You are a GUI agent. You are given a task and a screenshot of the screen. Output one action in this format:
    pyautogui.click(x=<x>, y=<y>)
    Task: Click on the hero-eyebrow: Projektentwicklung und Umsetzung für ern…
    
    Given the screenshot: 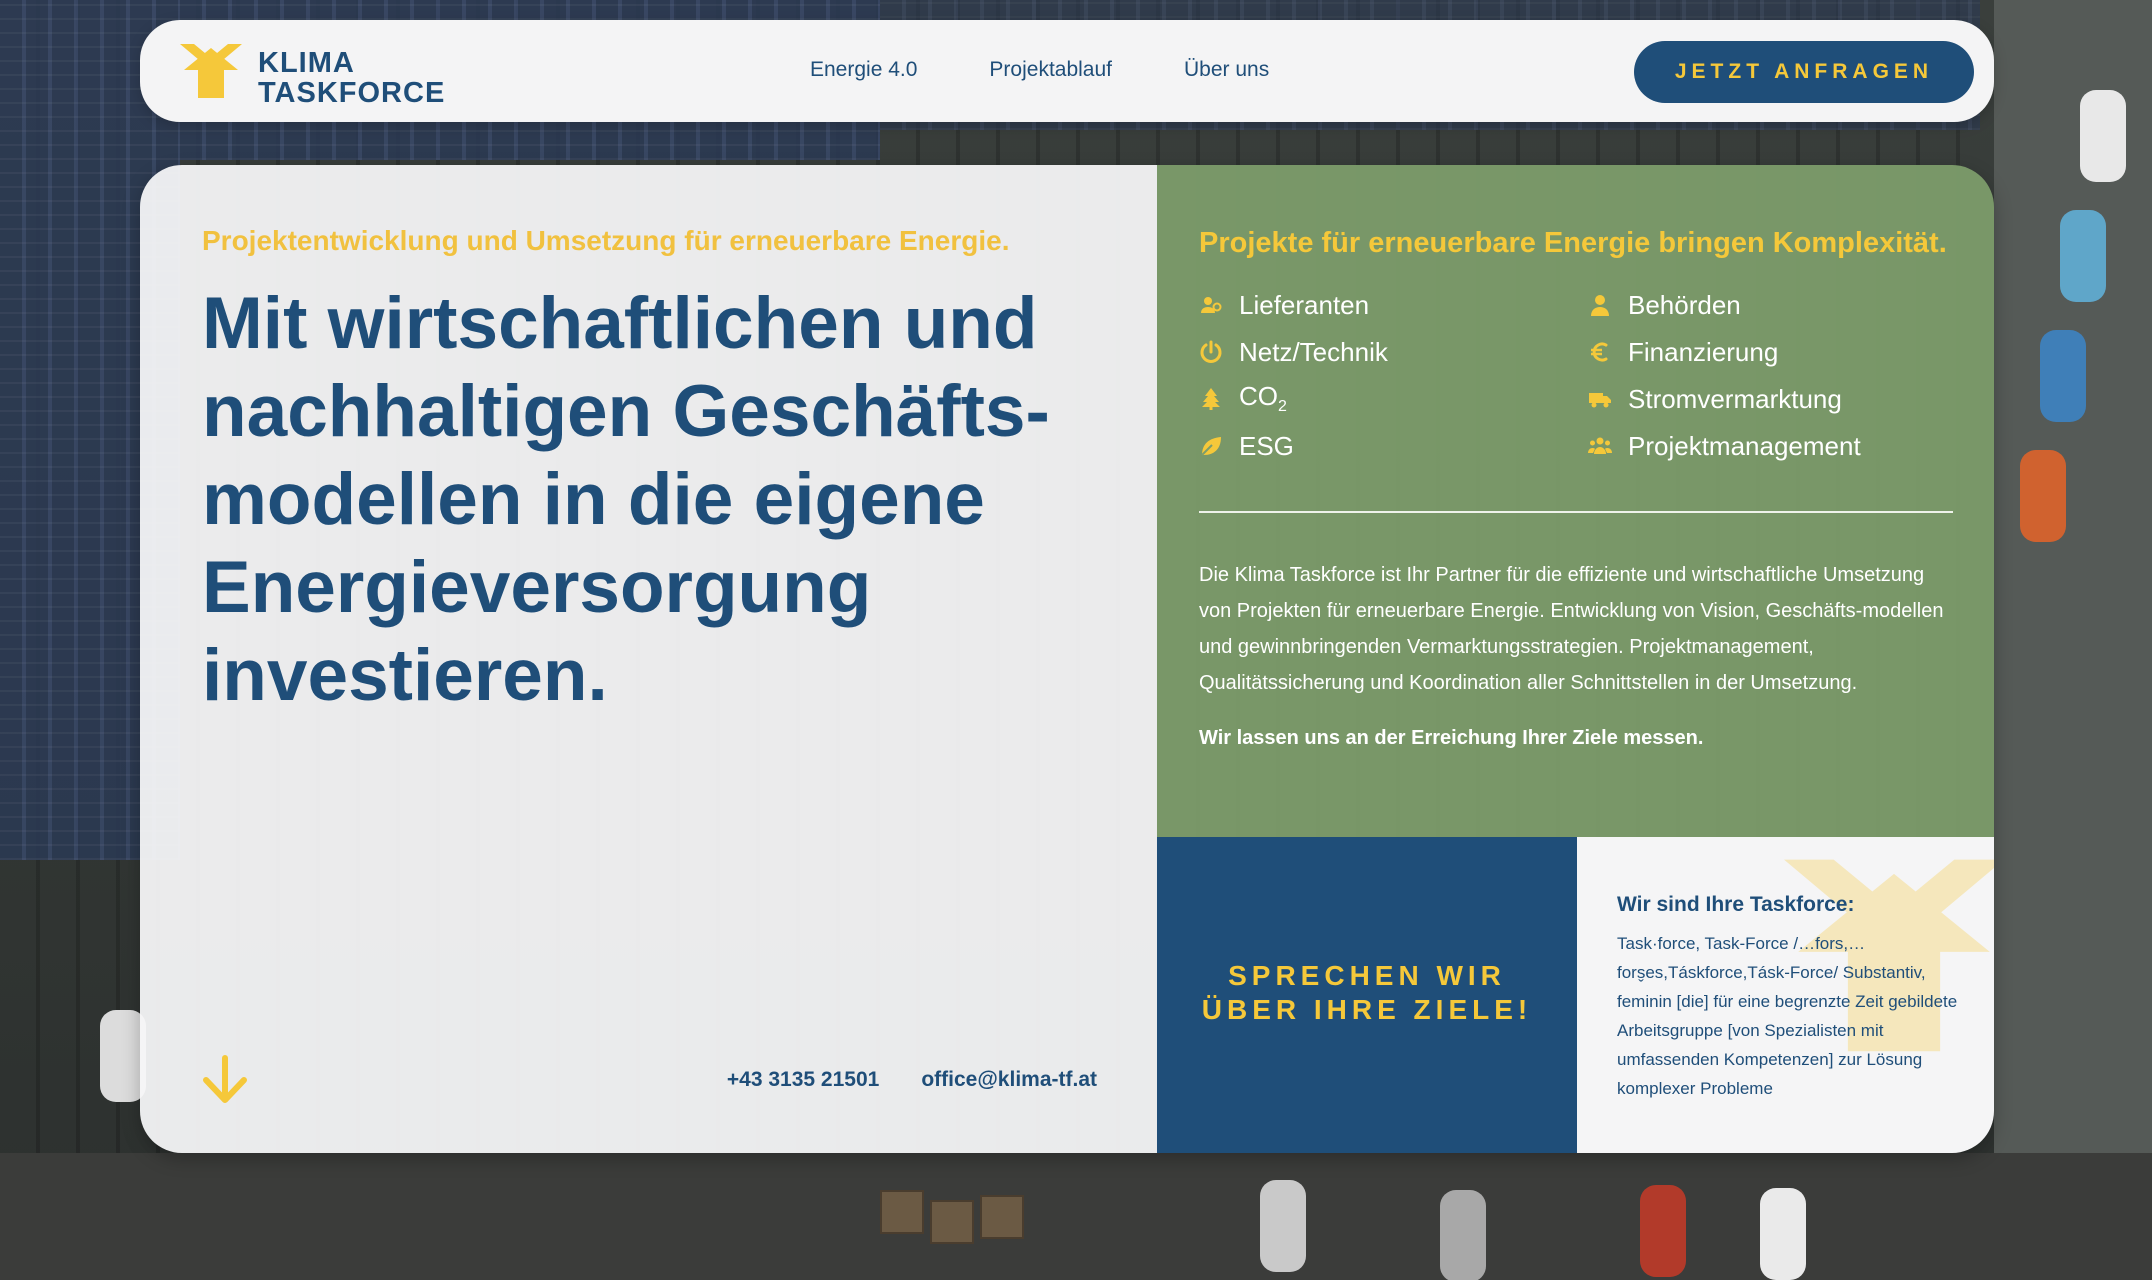 What is the action you would take?
    pyautogui.click(x=606, y=240)
    